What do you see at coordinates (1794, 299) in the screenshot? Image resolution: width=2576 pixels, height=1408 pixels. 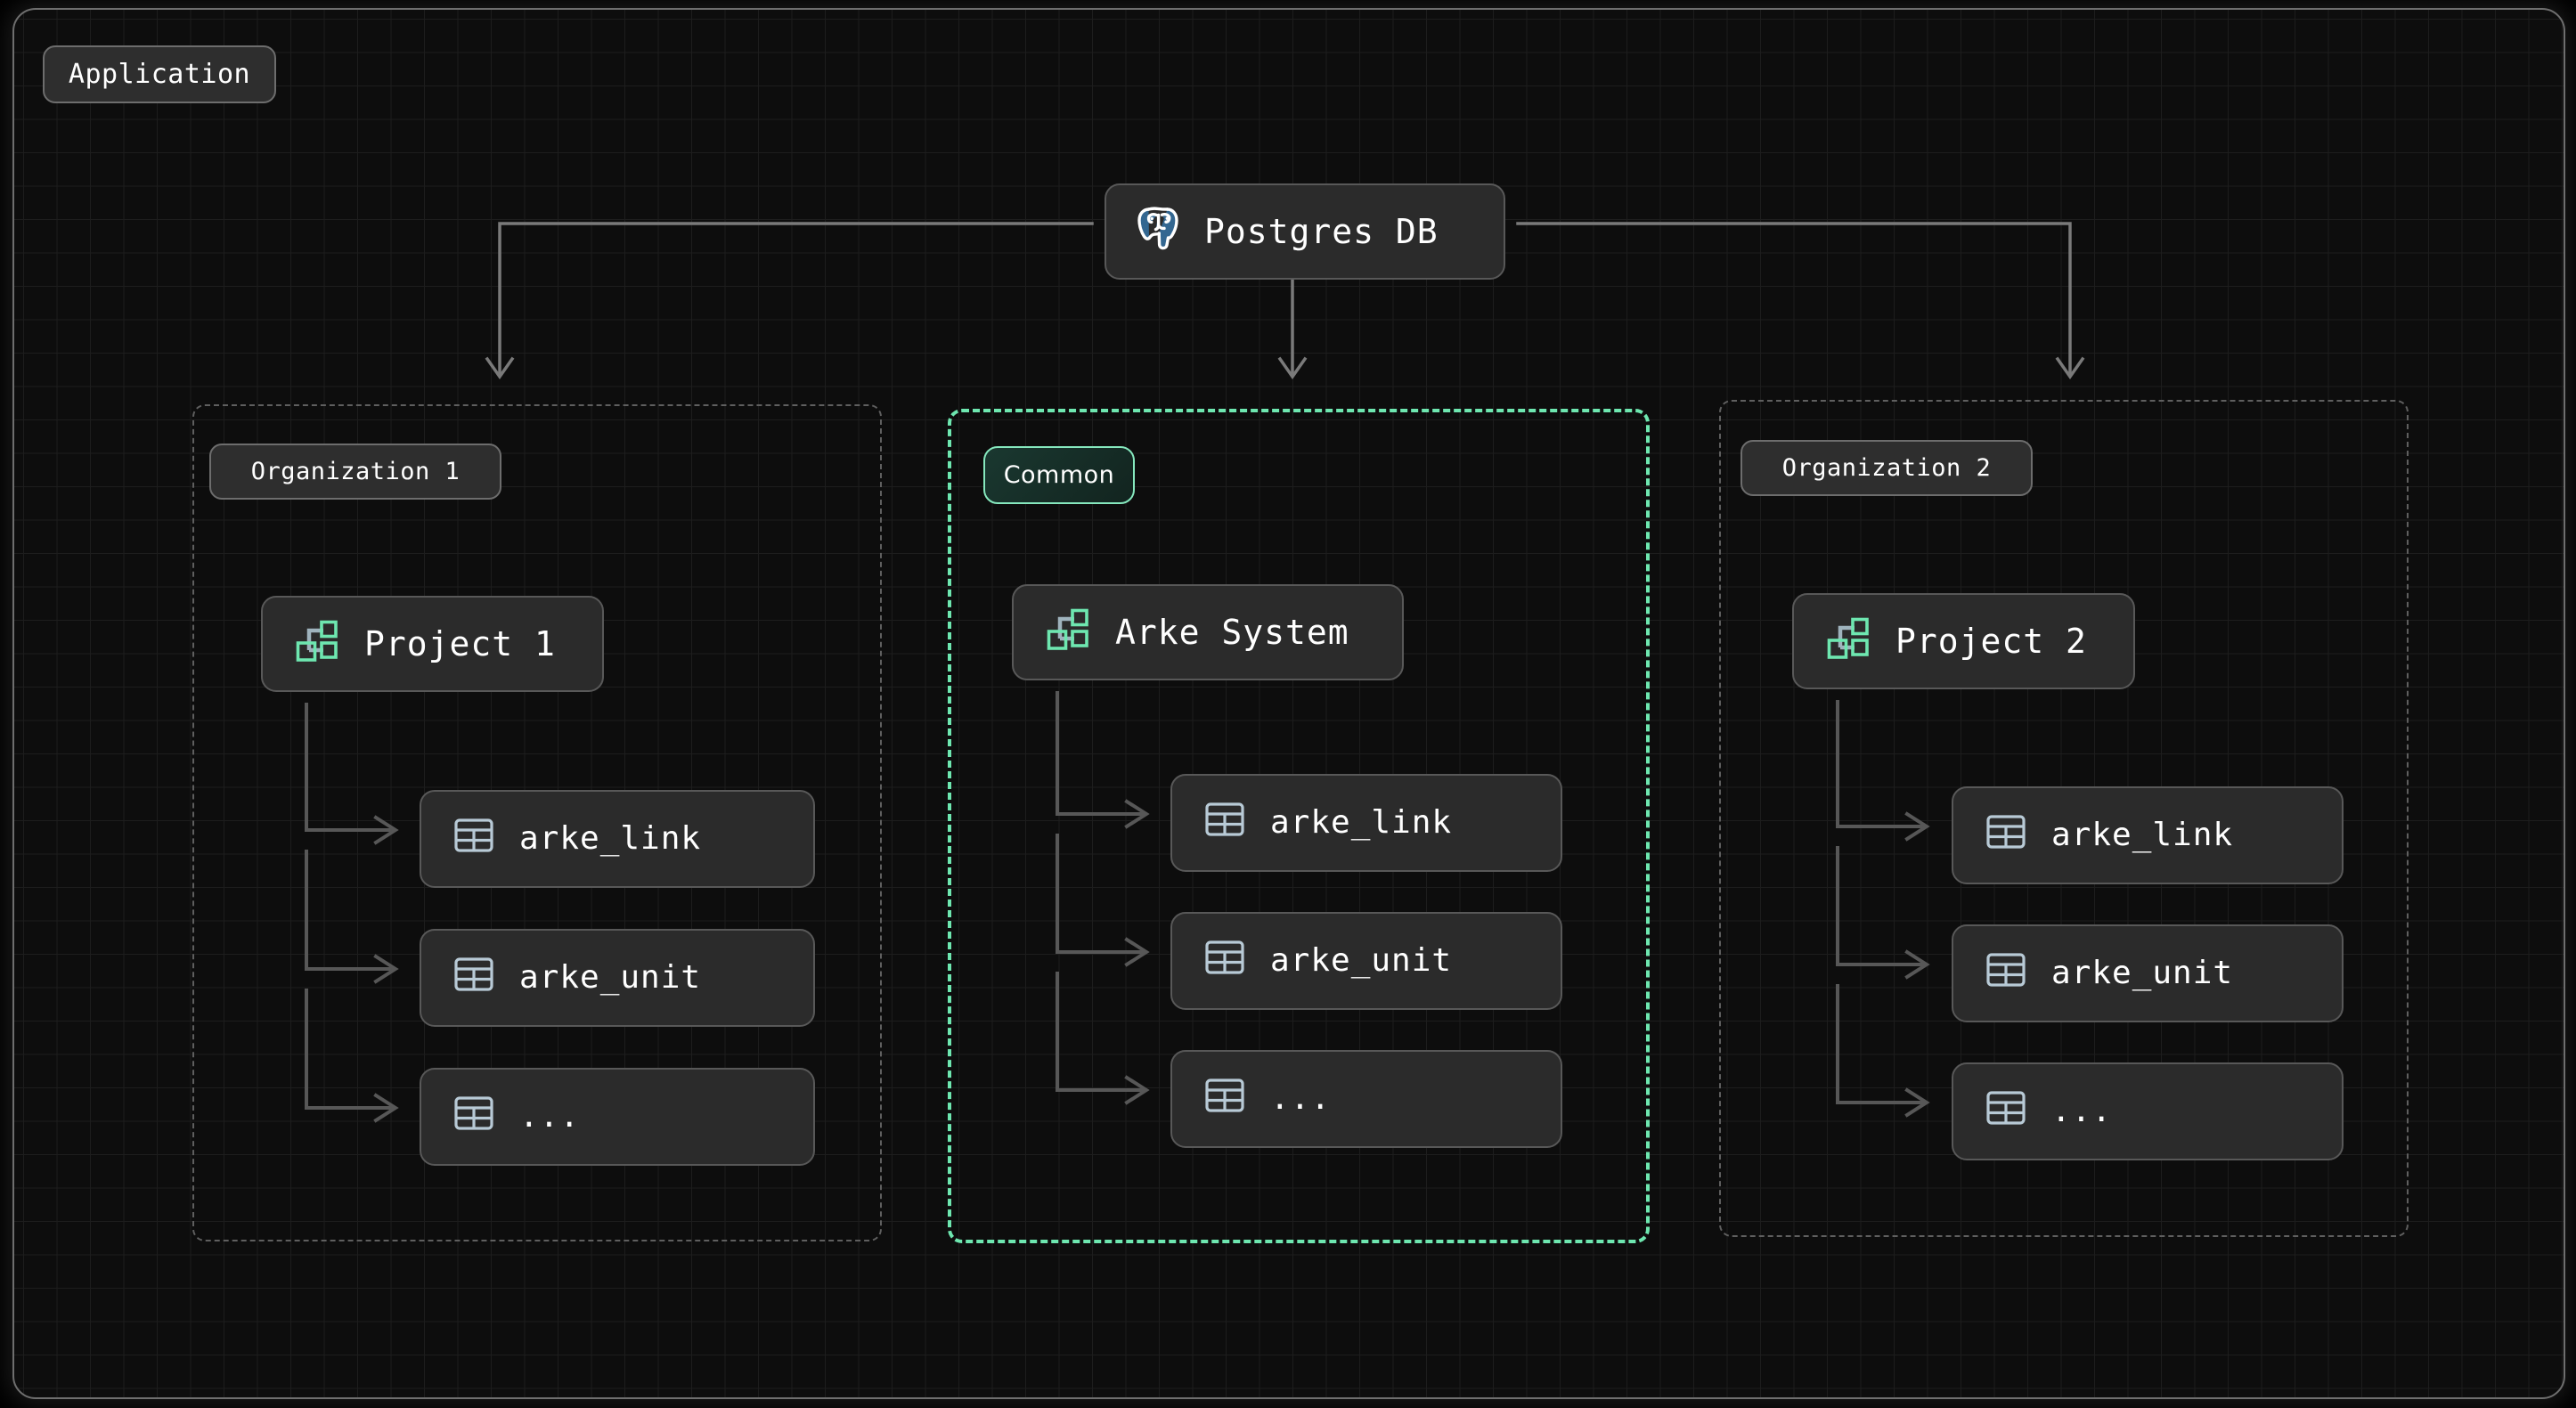 I see `edge-postgres-to-org2` at bounding box center [1794, 299].